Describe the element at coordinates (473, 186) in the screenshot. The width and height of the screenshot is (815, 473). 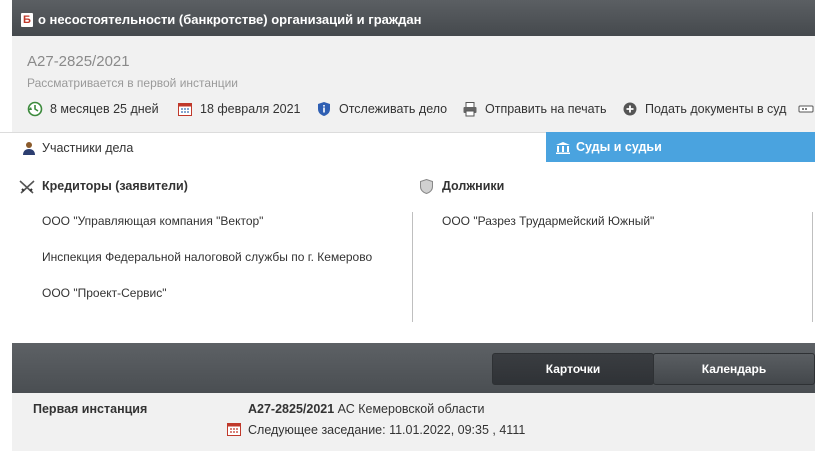
I see `debtors-heading: Должники` at that location.